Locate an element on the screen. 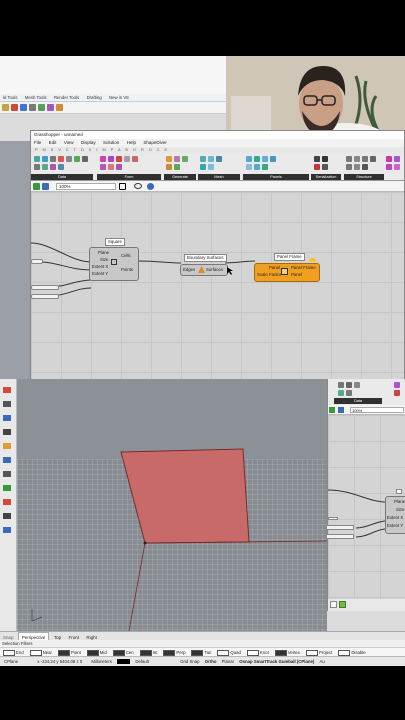  zoom-extents-icon is located at coordinates (122, 186).